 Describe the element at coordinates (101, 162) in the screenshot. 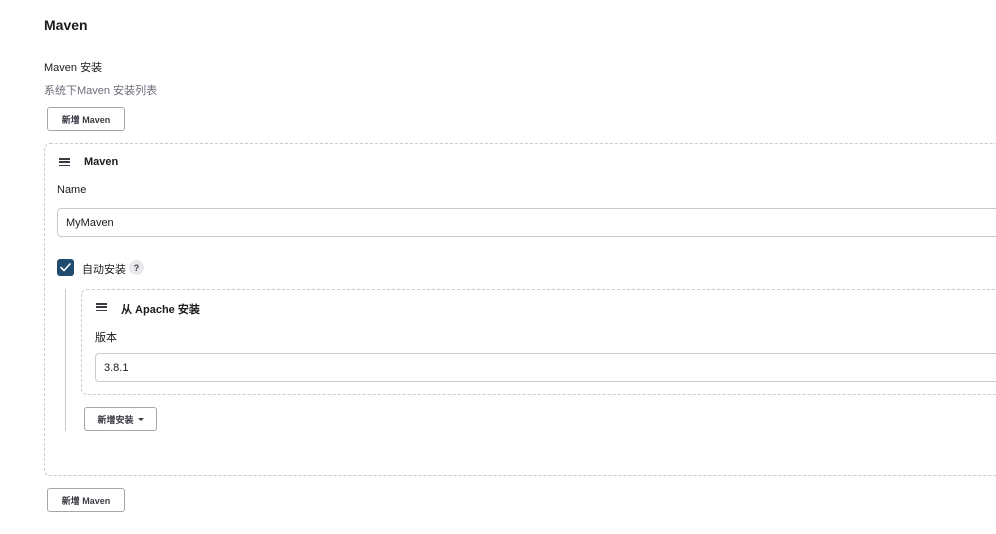

I see `maven-card-title: Maven` at that location.